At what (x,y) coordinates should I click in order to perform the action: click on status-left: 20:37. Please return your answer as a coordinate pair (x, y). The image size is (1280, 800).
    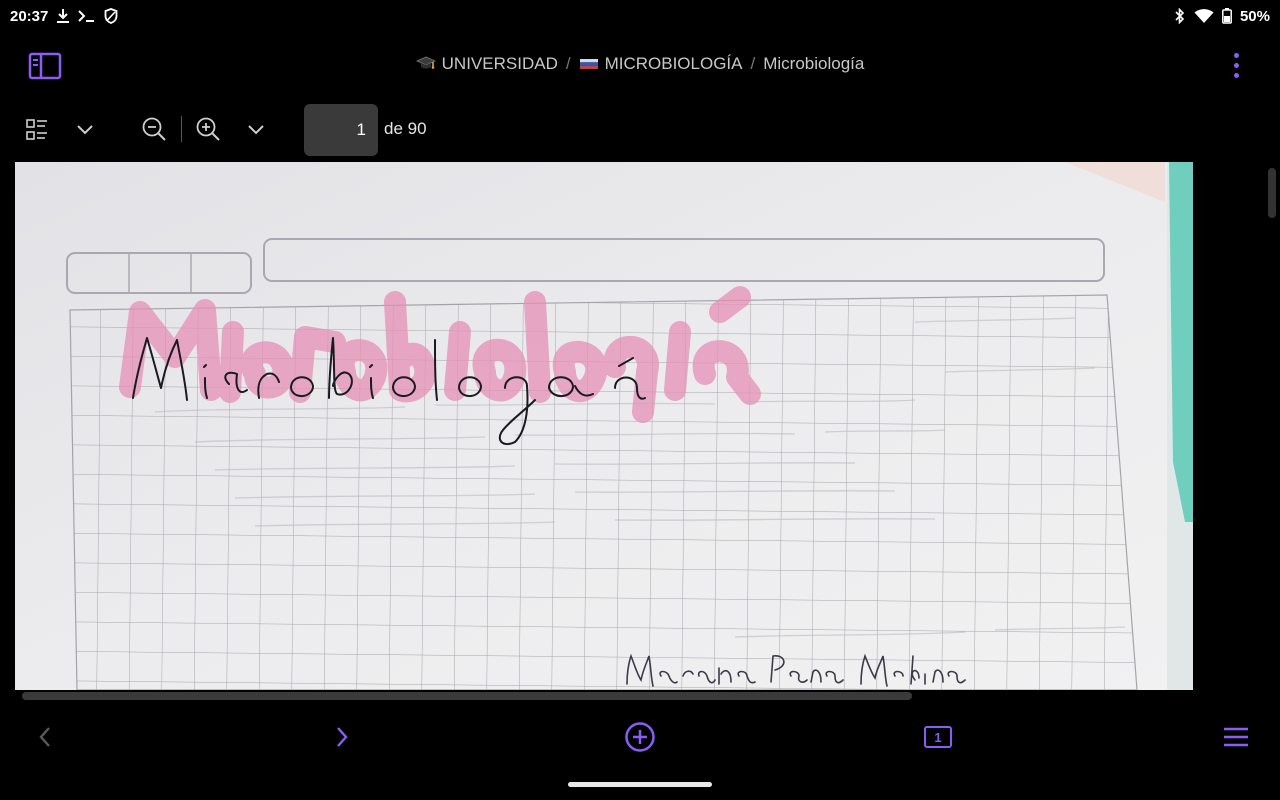
    Looking at the image, I should click on (64, 16).